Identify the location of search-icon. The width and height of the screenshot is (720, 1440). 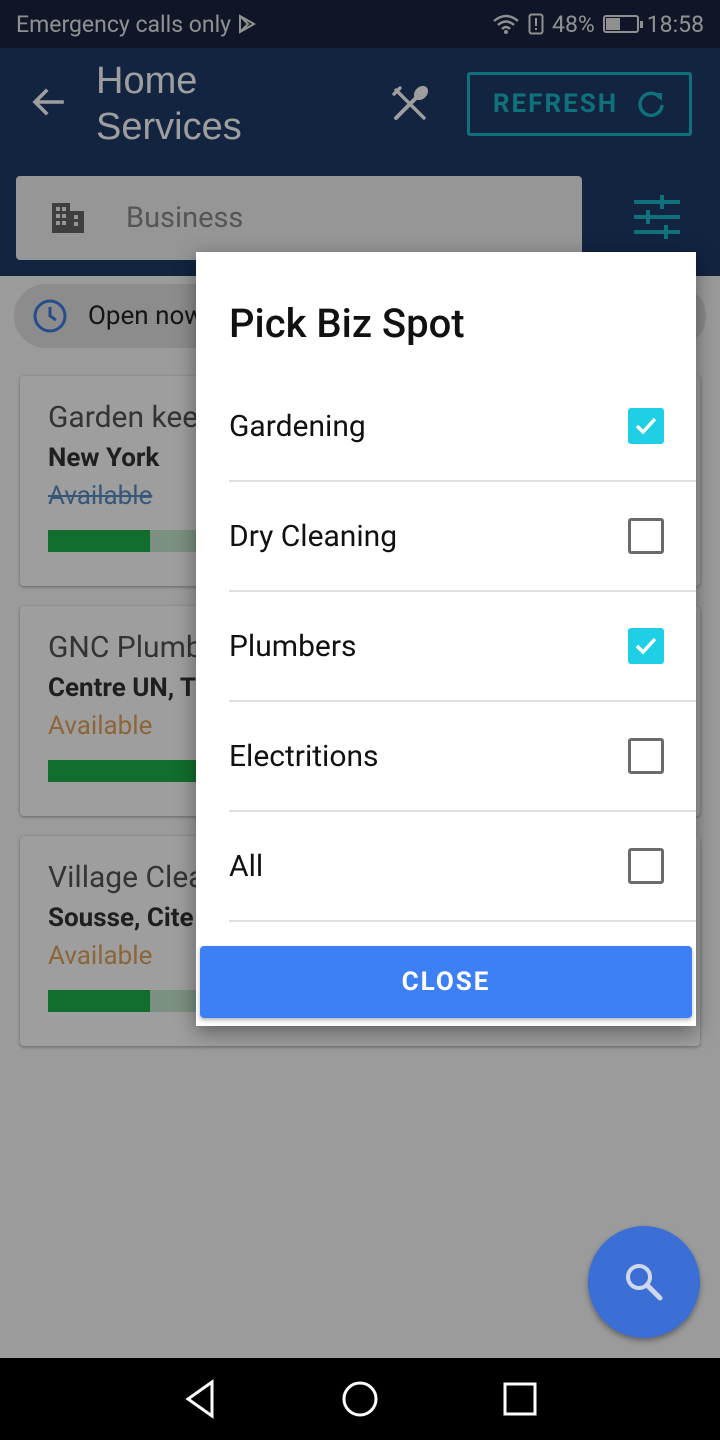
(644, 1282).